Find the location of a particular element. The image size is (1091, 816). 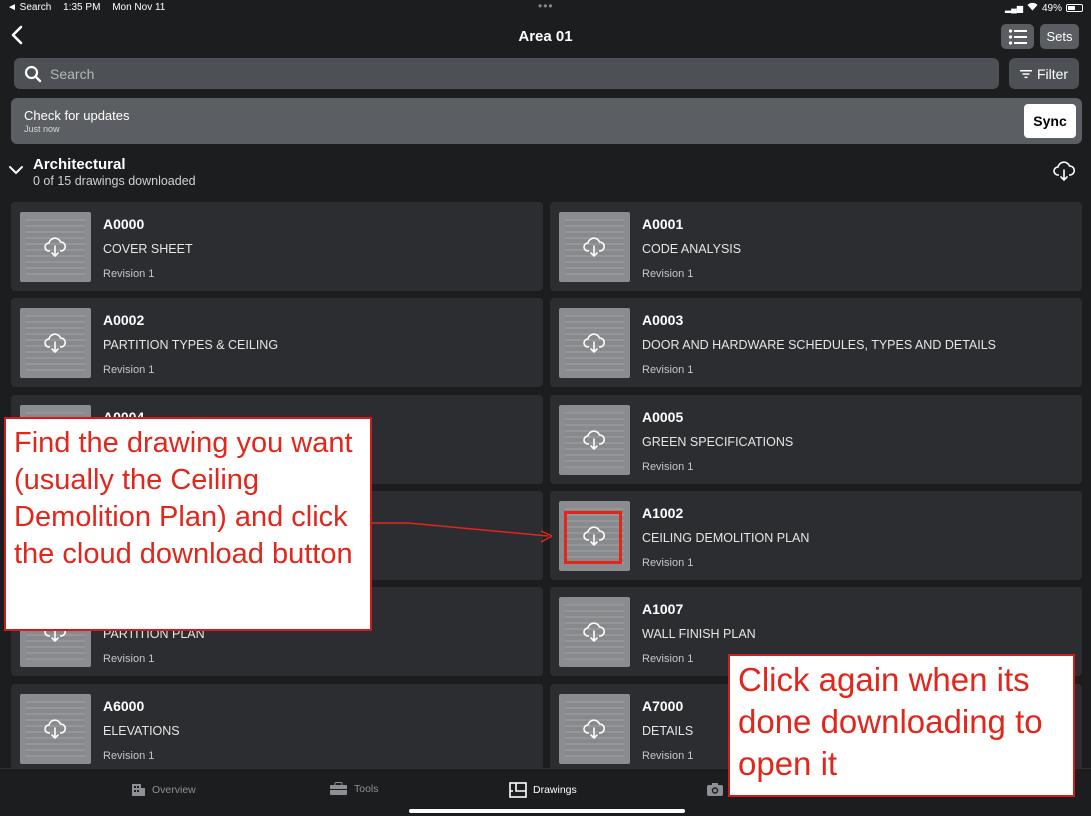

drawing-code: A7000 is located at coordinates (663, 705).